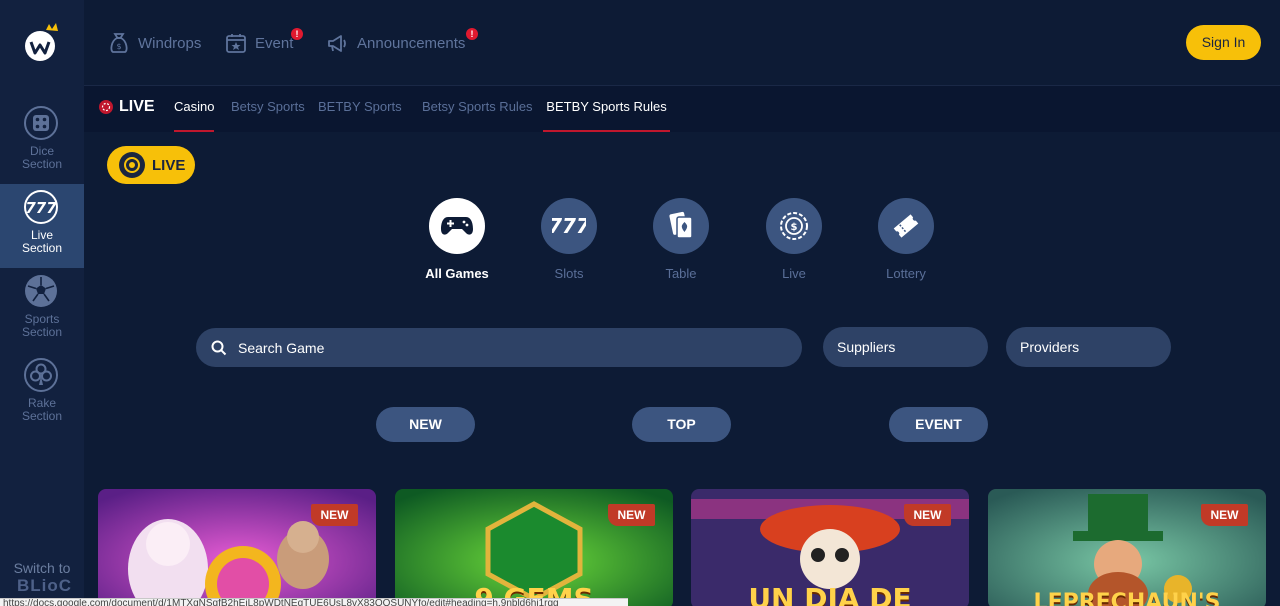 The width and height of the screenshot is (1280, 606). I want to click on windrops-label: Windrops, so click(170, 43).